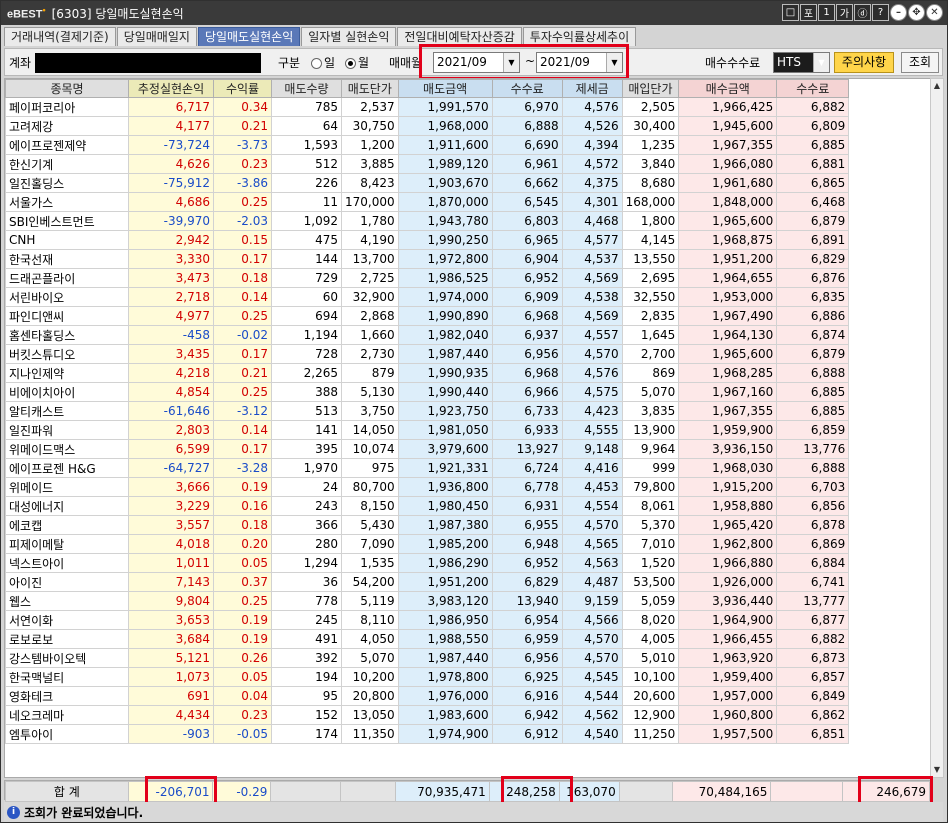 The image size is (948, 823). What do you see at coordinates (844, 12) in the screenshot?
I see `window-option-button-4: 가` at bounding box center [844, 12].